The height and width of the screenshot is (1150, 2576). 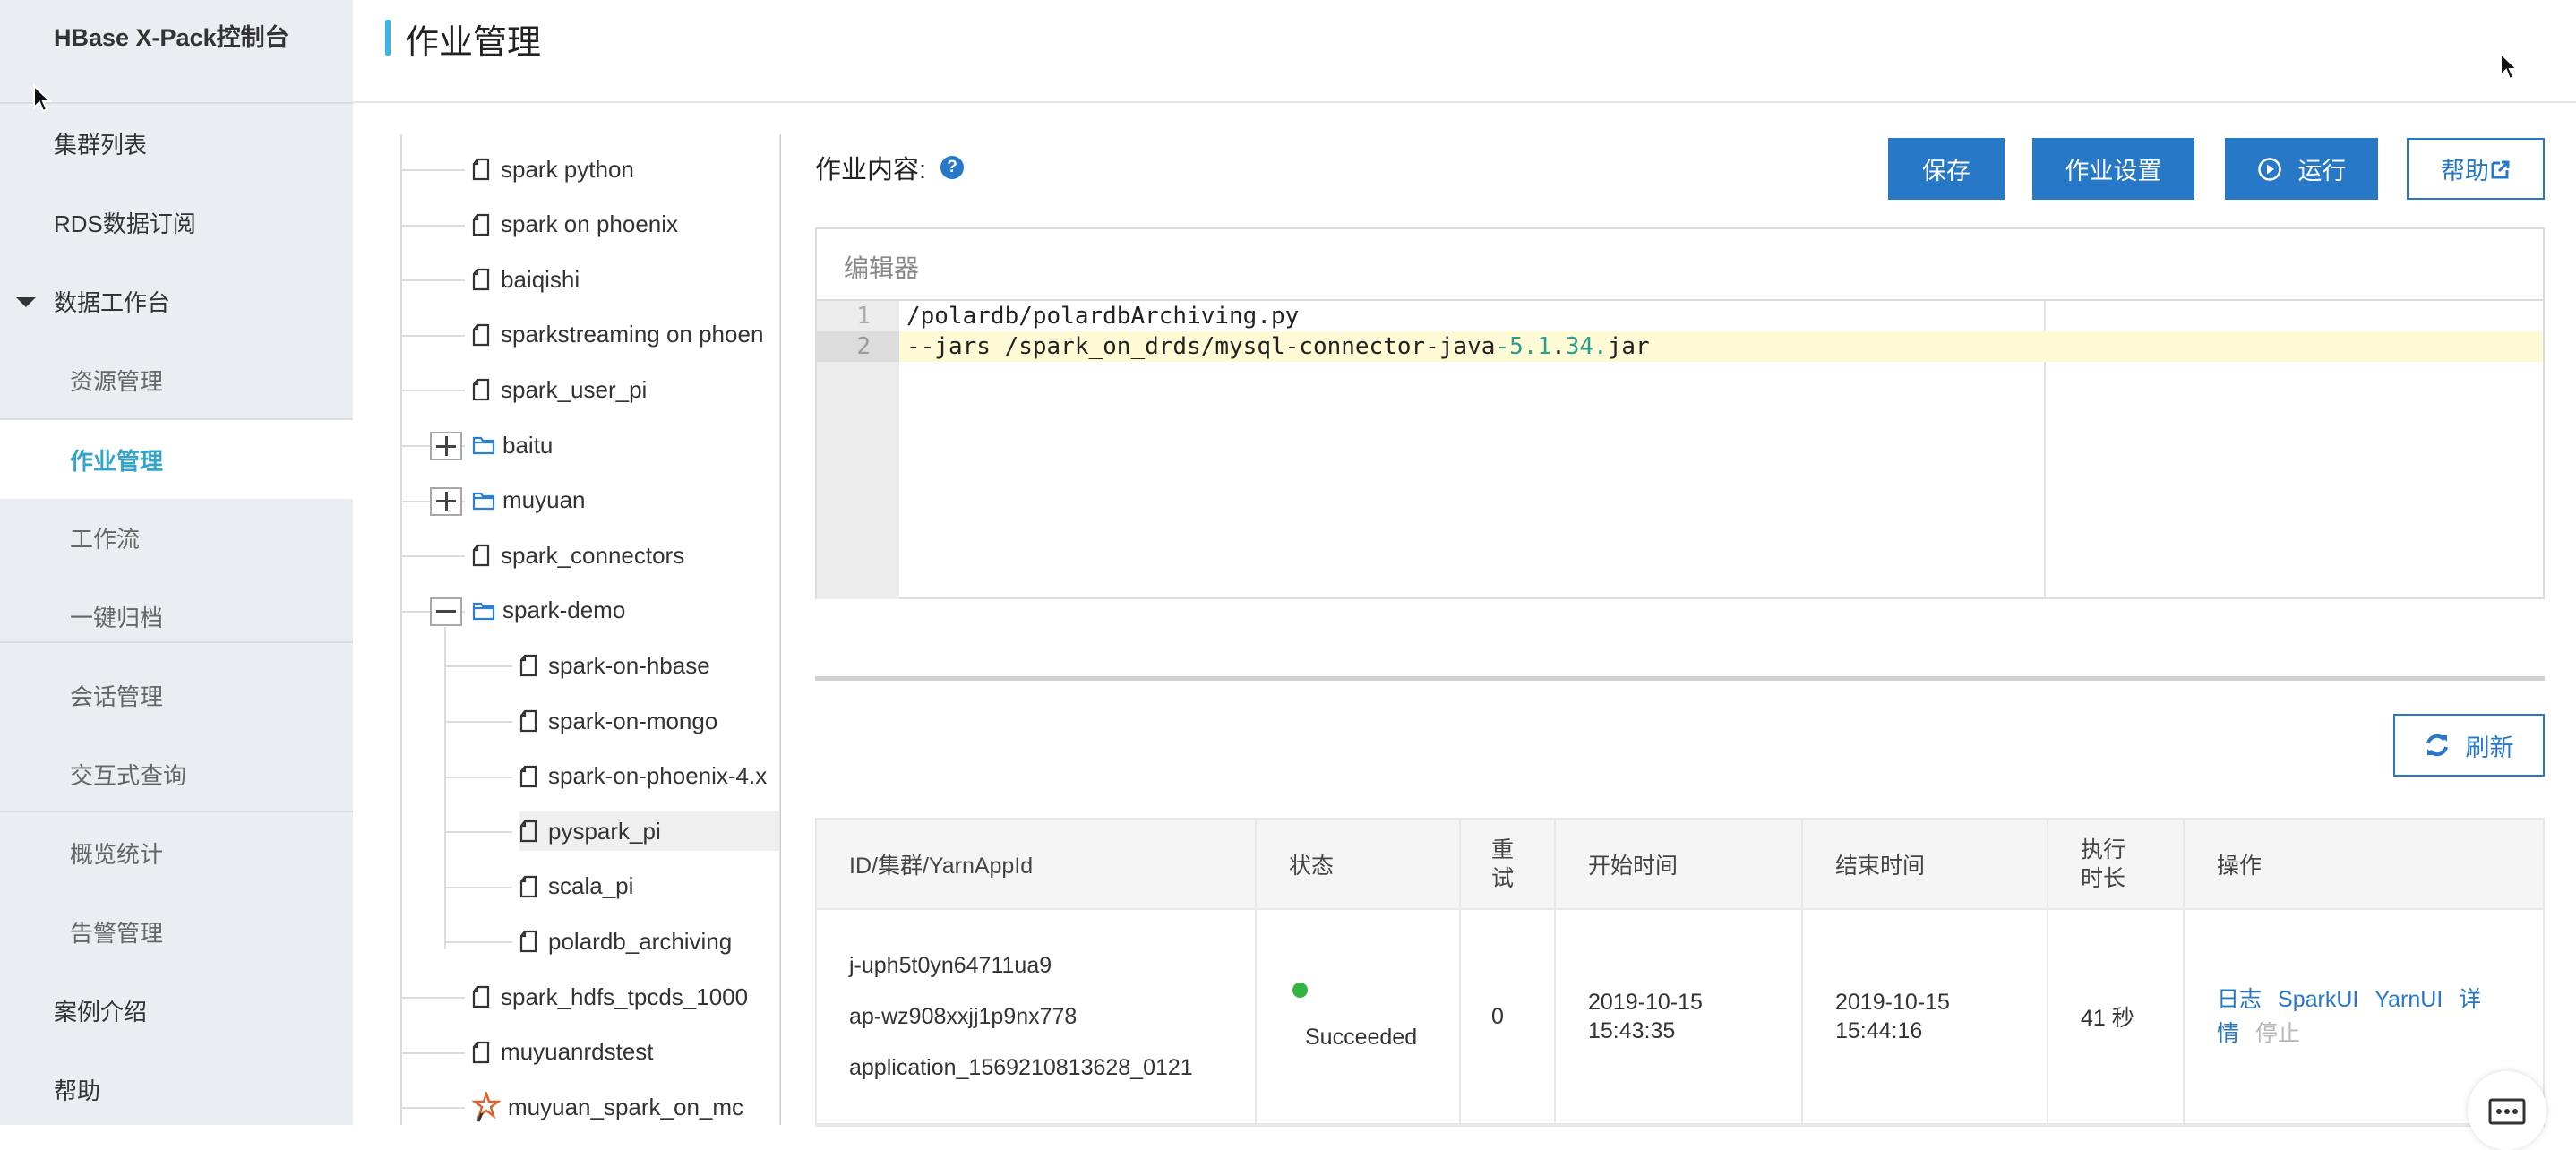 I want to click on details-link: 详, so click(x=2470, y=1000).